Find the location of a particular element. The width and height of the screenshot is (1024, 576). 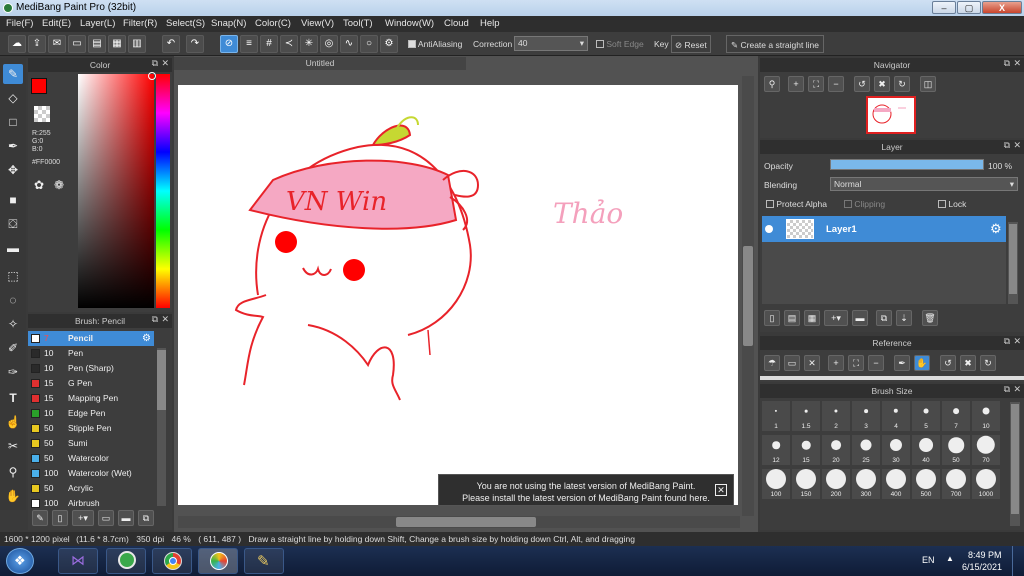

transparent-swatch is located at coordinates (42, 114).